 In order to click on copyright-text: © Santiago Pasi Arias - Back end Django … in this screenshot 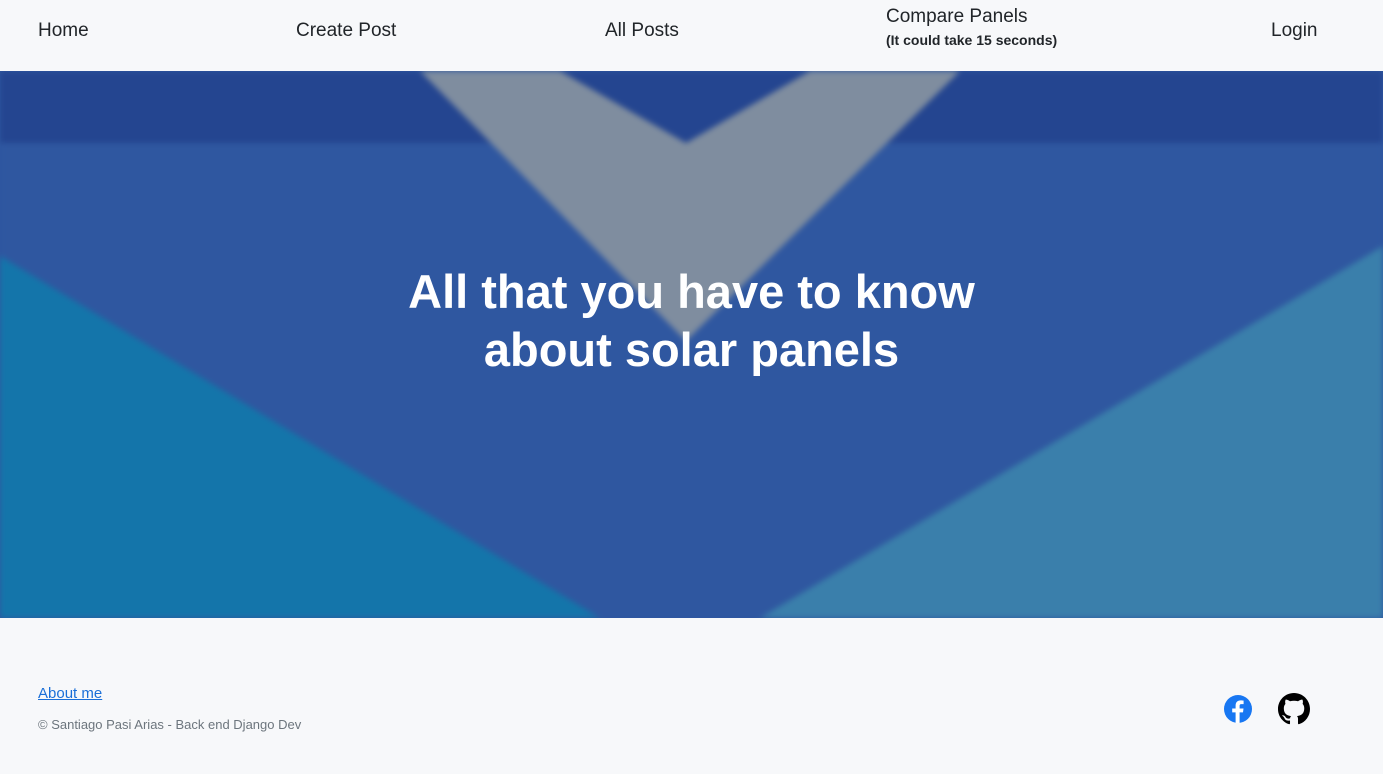, I will do `click(170, 724)`.